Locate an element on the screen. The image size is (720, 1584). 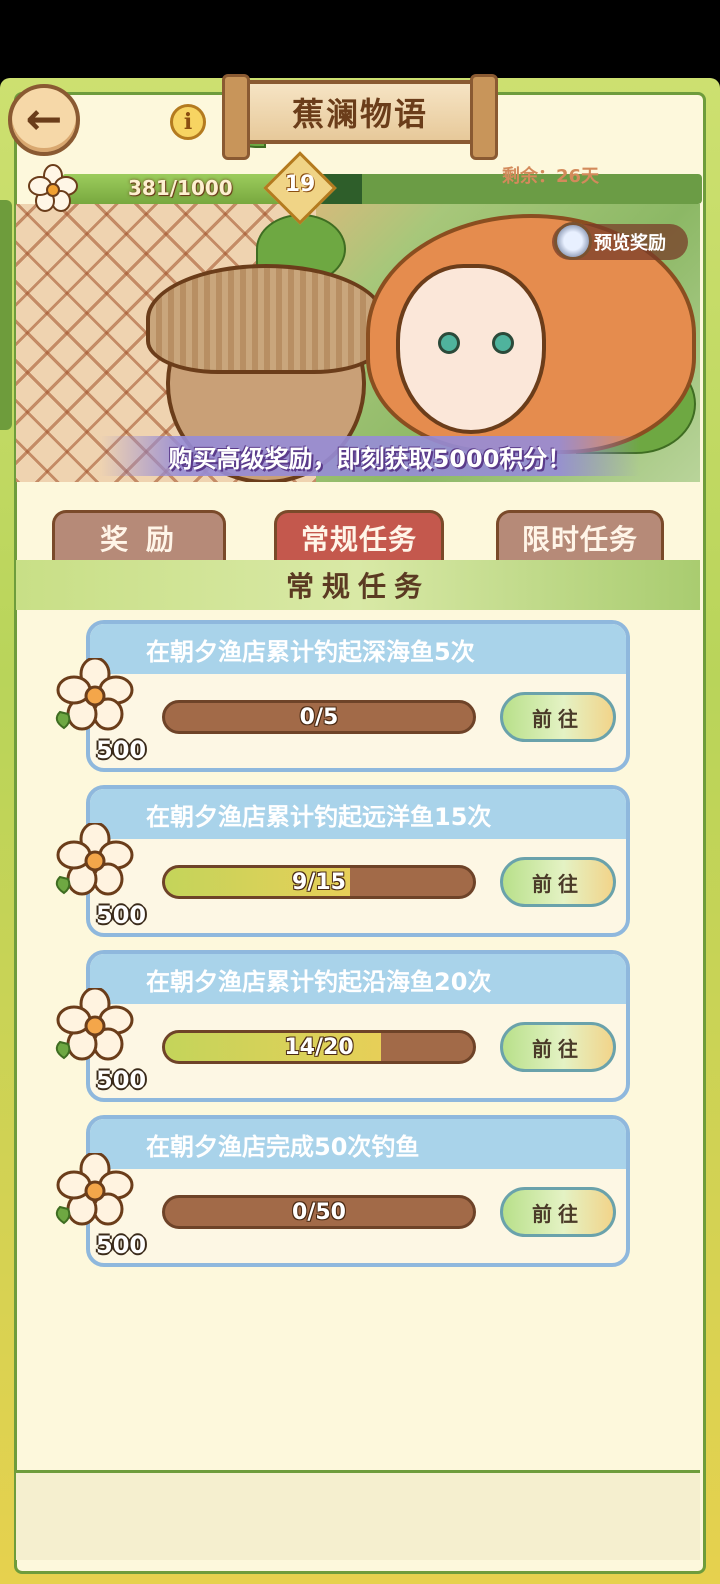
tab-limited-tasks: 限时任务 is located at coordinates (580, 536).